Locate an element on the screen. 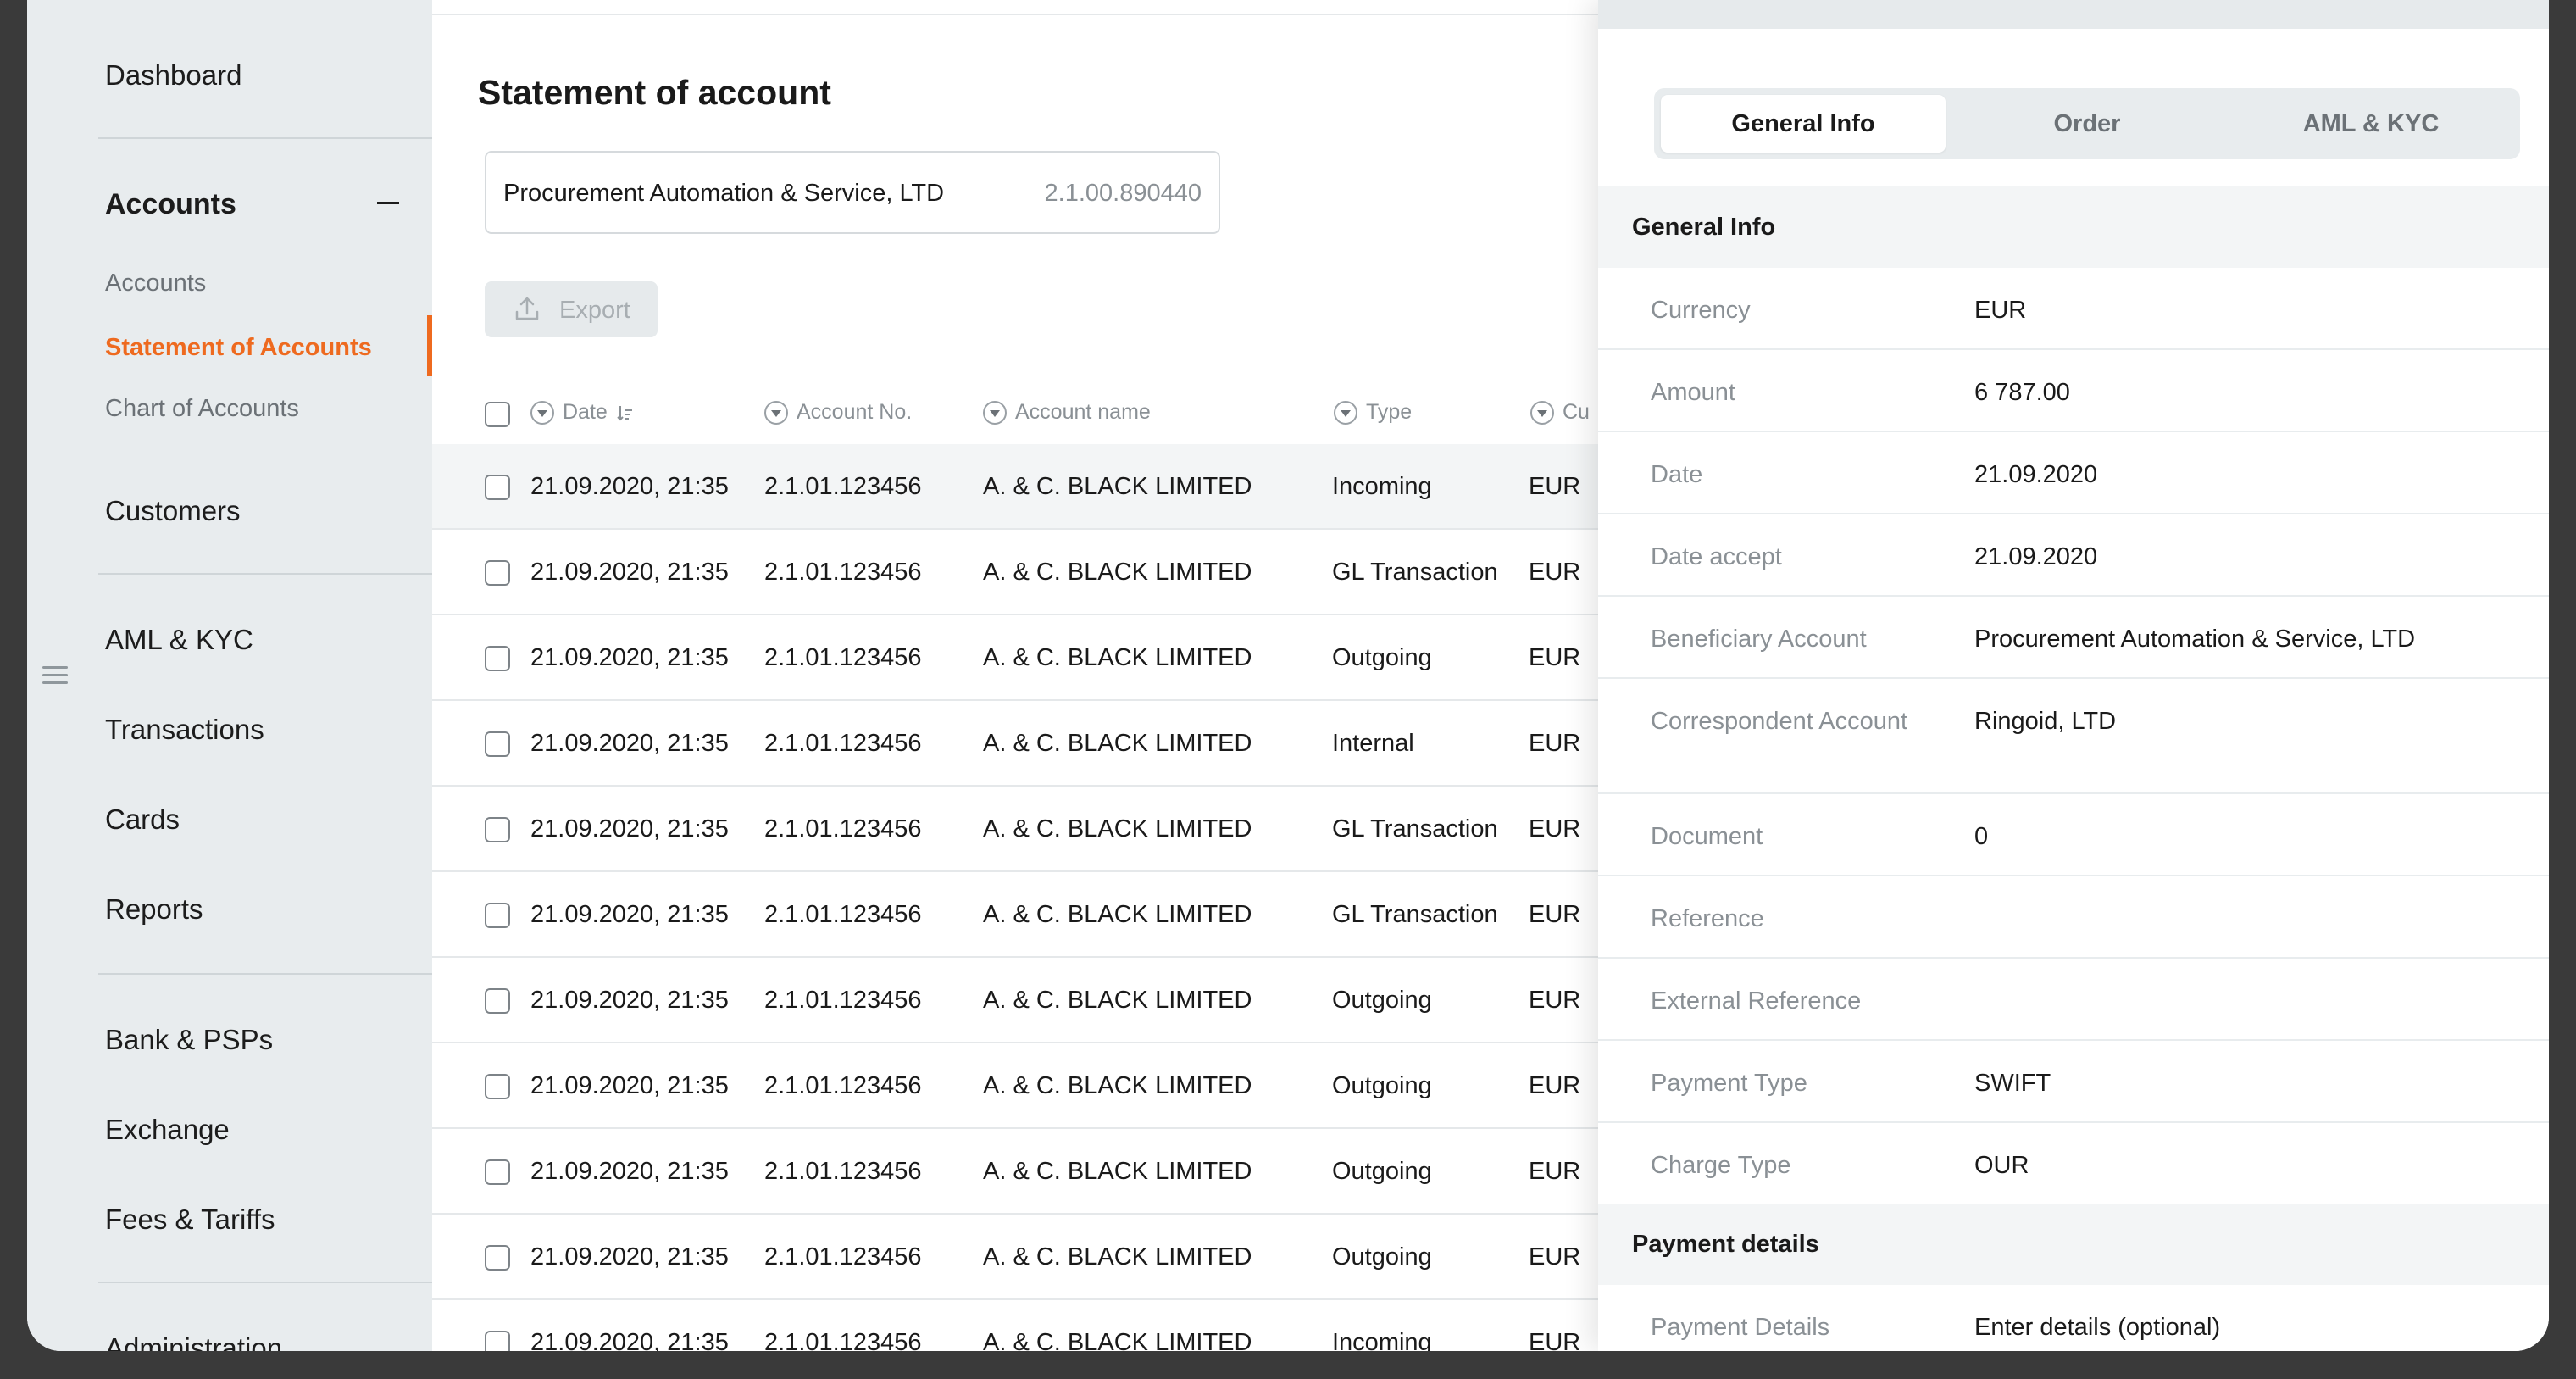  collapse-icon is located at coordinates (388, 203).